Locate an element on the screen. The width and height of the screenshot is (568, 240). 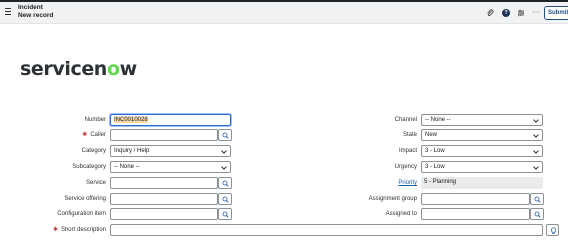
suggestion-button is located at coordinates (552, 230).